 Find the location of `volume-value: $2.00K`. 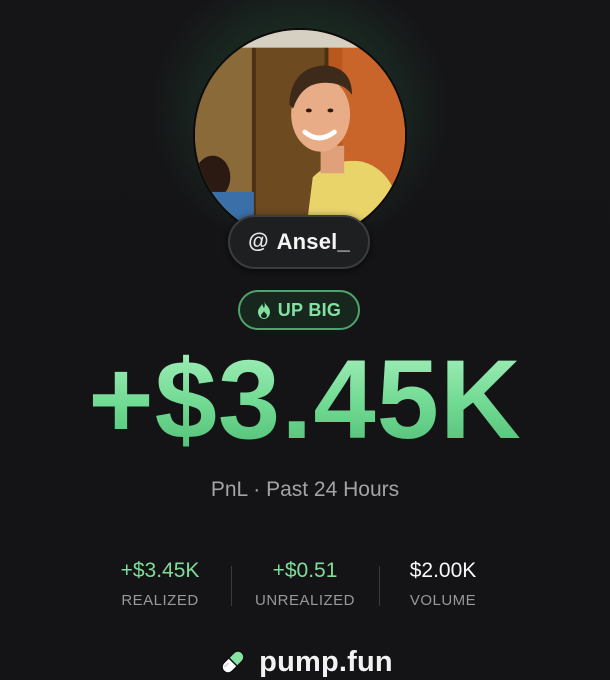

volume-value: $2.00K is located at coordinates (443, 570).